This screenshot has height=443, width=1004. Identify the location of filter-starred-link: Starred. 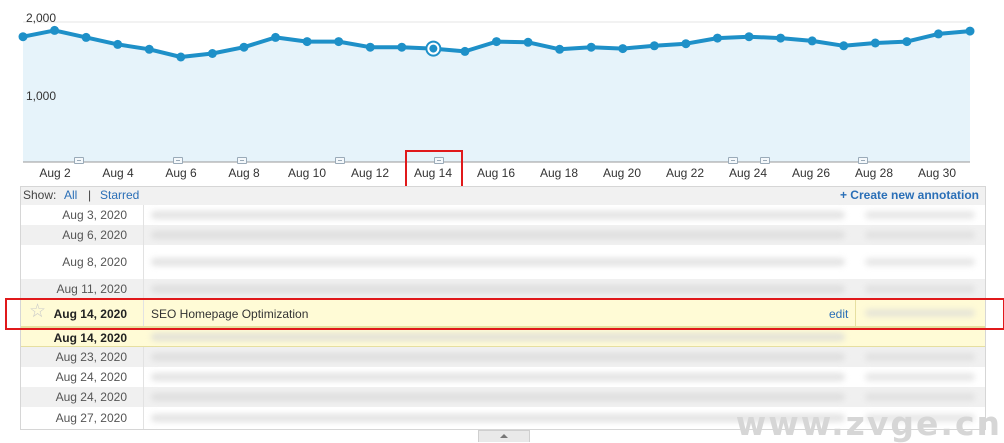
(119, 195).